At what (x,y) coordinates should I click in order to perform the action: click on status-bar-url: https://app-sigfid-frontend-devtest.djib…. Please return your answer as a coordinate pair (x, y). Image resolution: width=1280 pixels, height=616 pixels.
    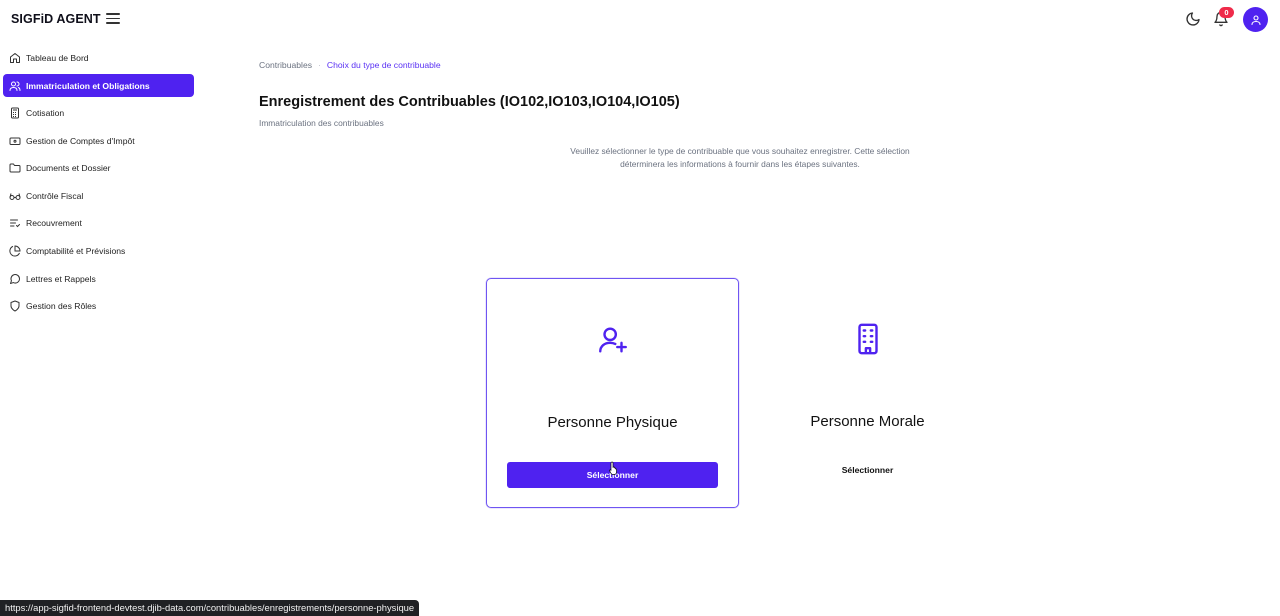
    Looking at the image, I should click on (210, 608).